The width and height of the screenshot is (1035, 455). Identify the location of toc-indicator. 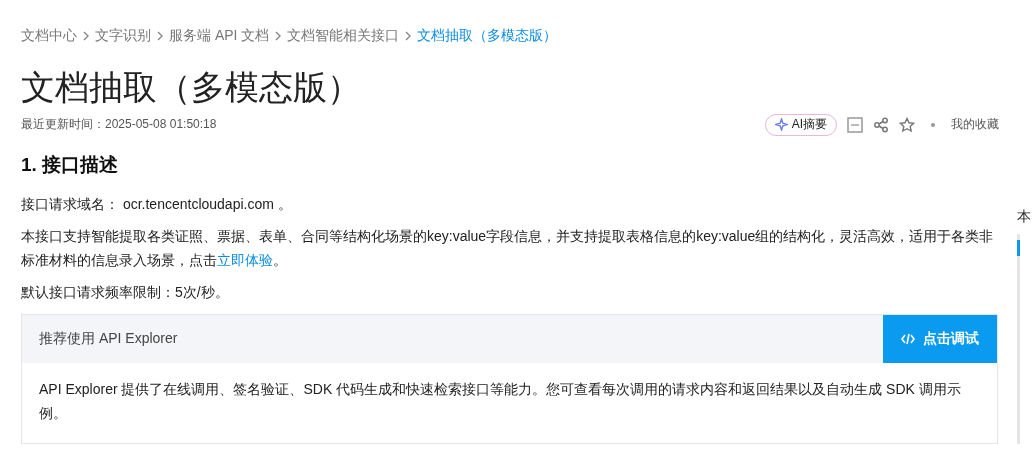
(1018, 248).